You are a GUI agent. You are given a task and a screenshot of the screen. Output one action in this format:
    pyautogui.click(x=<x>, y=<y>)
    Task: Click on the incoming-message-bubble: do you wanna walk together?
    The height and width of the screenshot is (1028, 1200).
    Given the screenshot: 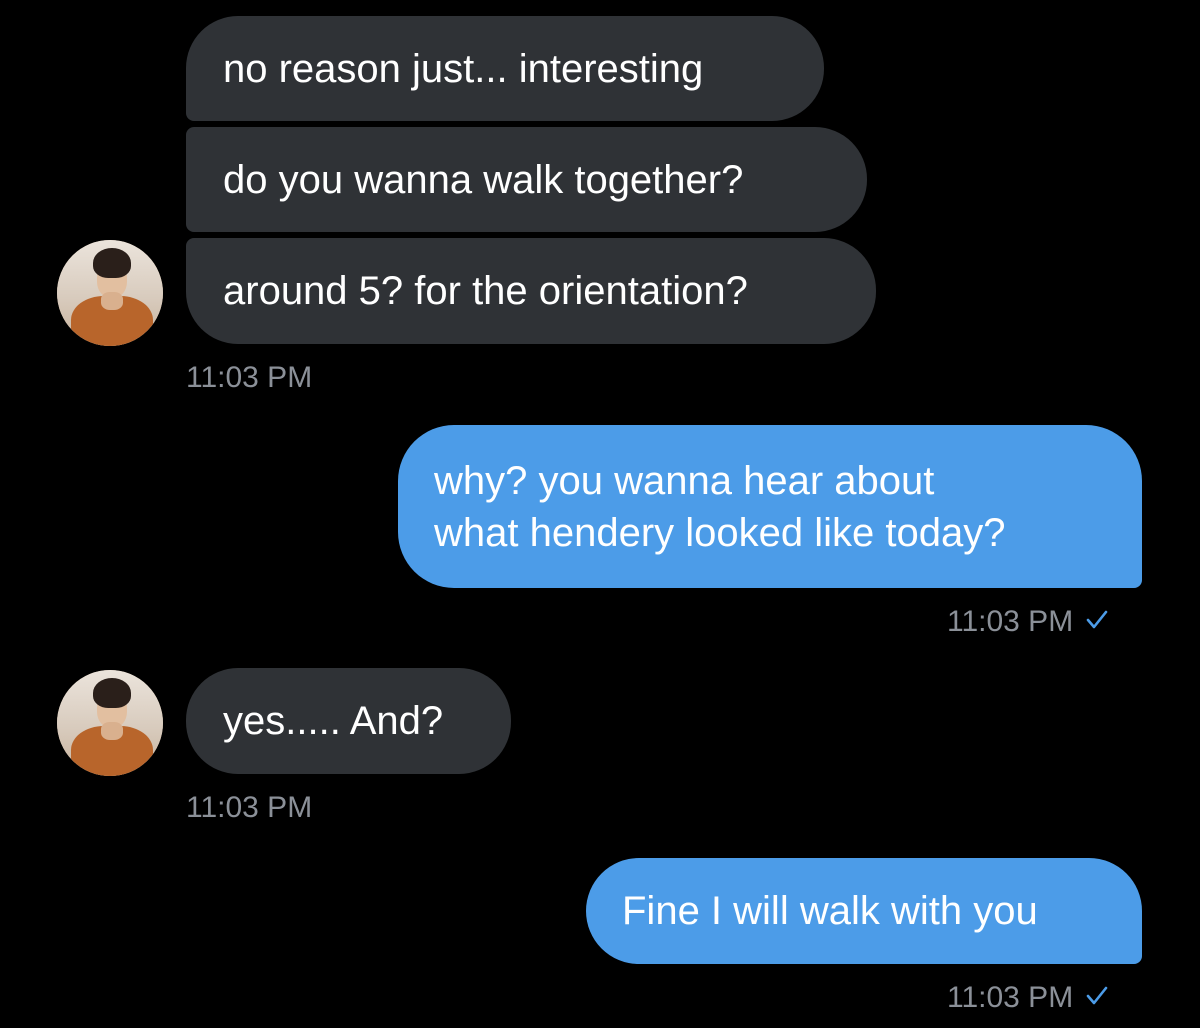 What is the action you would take?
    pyautogui.click(x=526, y=179)
    